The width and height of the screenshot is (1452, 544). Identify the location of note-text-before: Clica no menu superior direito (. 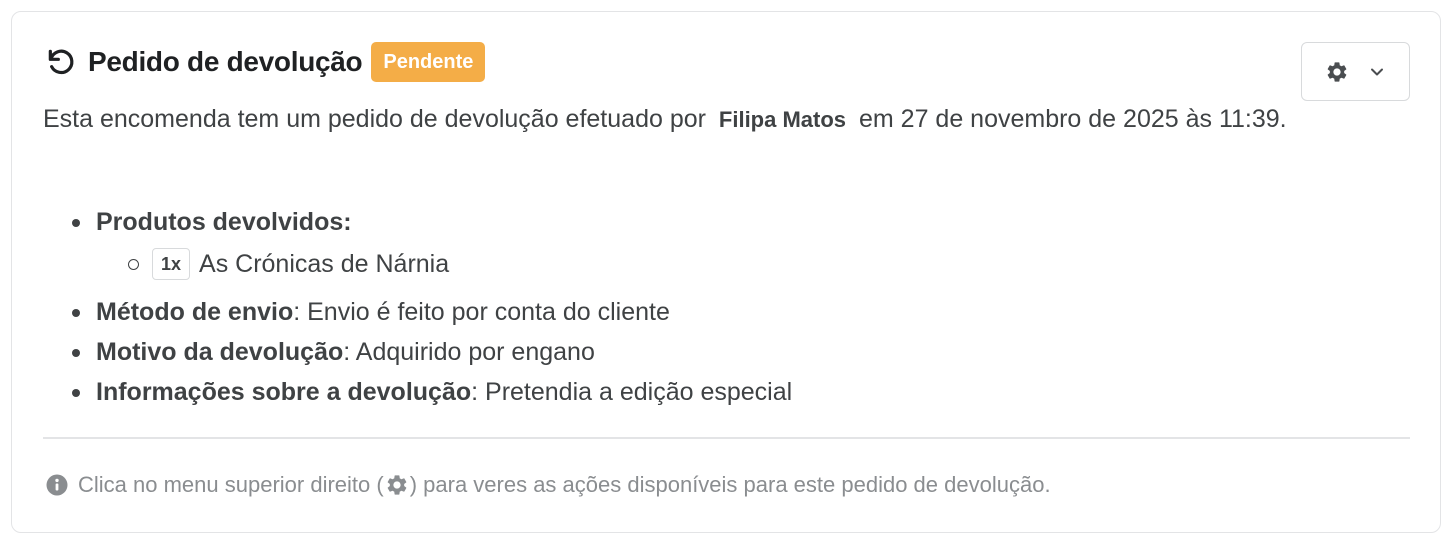
(231, 484).